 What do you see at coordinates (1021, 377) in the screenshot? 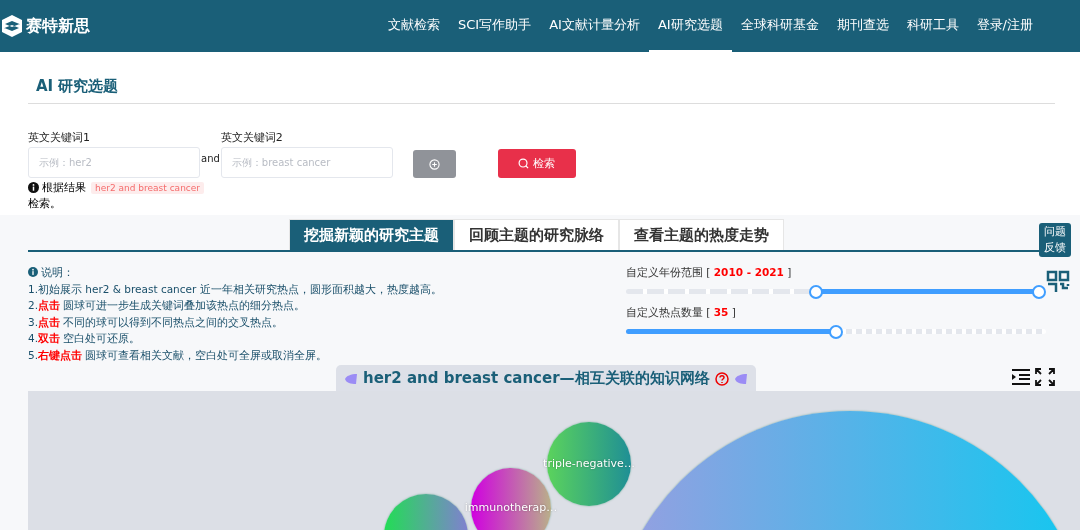
I see `list-indent-icon` at bounding box center [1021, 377].